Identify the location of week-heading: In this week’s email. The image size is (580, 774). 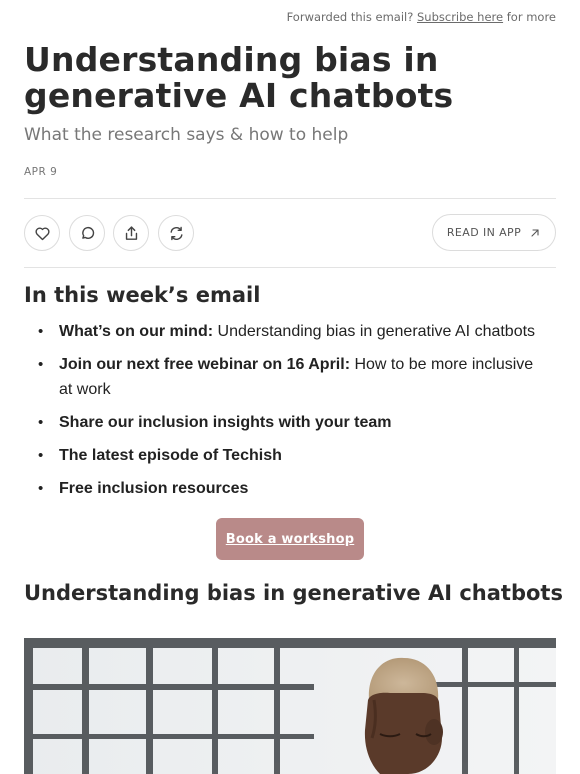
(142, 295).